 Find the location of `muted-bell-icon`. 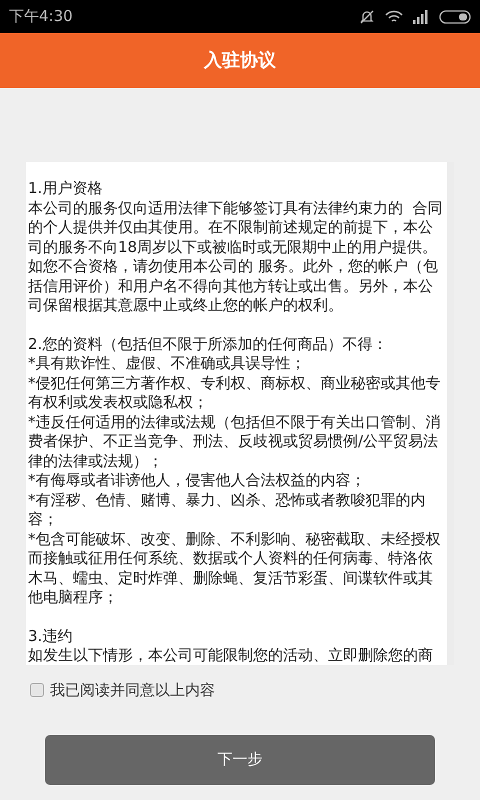

muted-bell-icon is located at coordinates (367, 16).